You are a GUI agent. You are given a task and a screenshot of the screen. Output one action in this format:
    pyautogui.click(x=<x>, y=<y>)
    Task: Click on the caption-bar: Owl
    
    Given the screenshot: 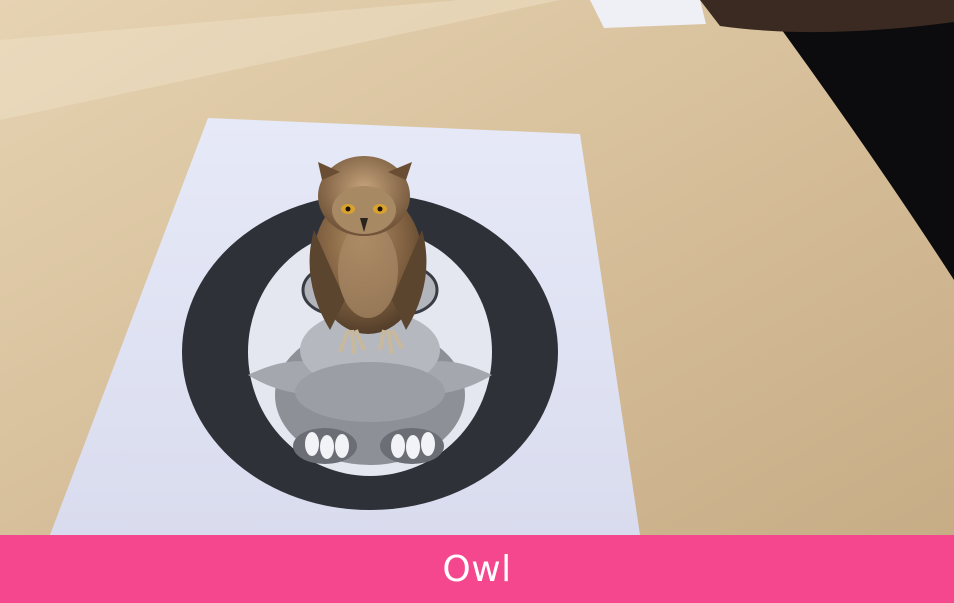 What is the action you would take?
    pyautogui.click(x=477, y=569)
    